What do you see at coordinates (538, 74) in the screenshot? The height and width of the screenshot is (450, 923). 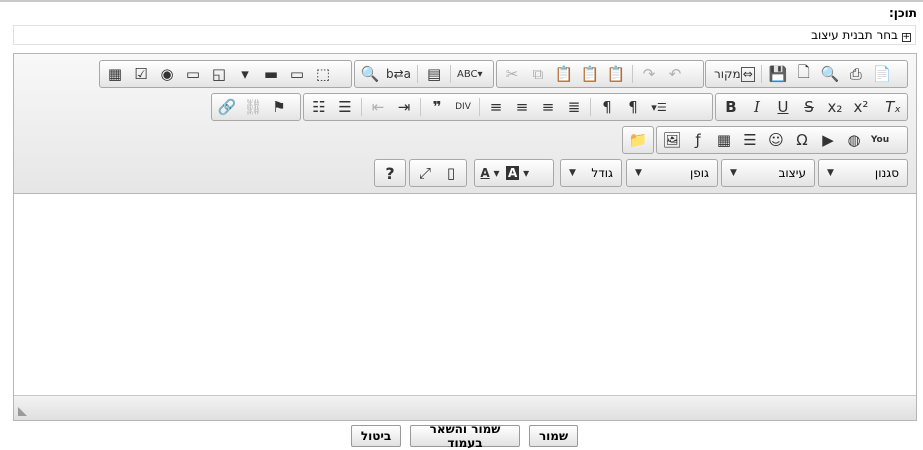 I see `copy-icon: ⧉` at bounding box center [538, 74].